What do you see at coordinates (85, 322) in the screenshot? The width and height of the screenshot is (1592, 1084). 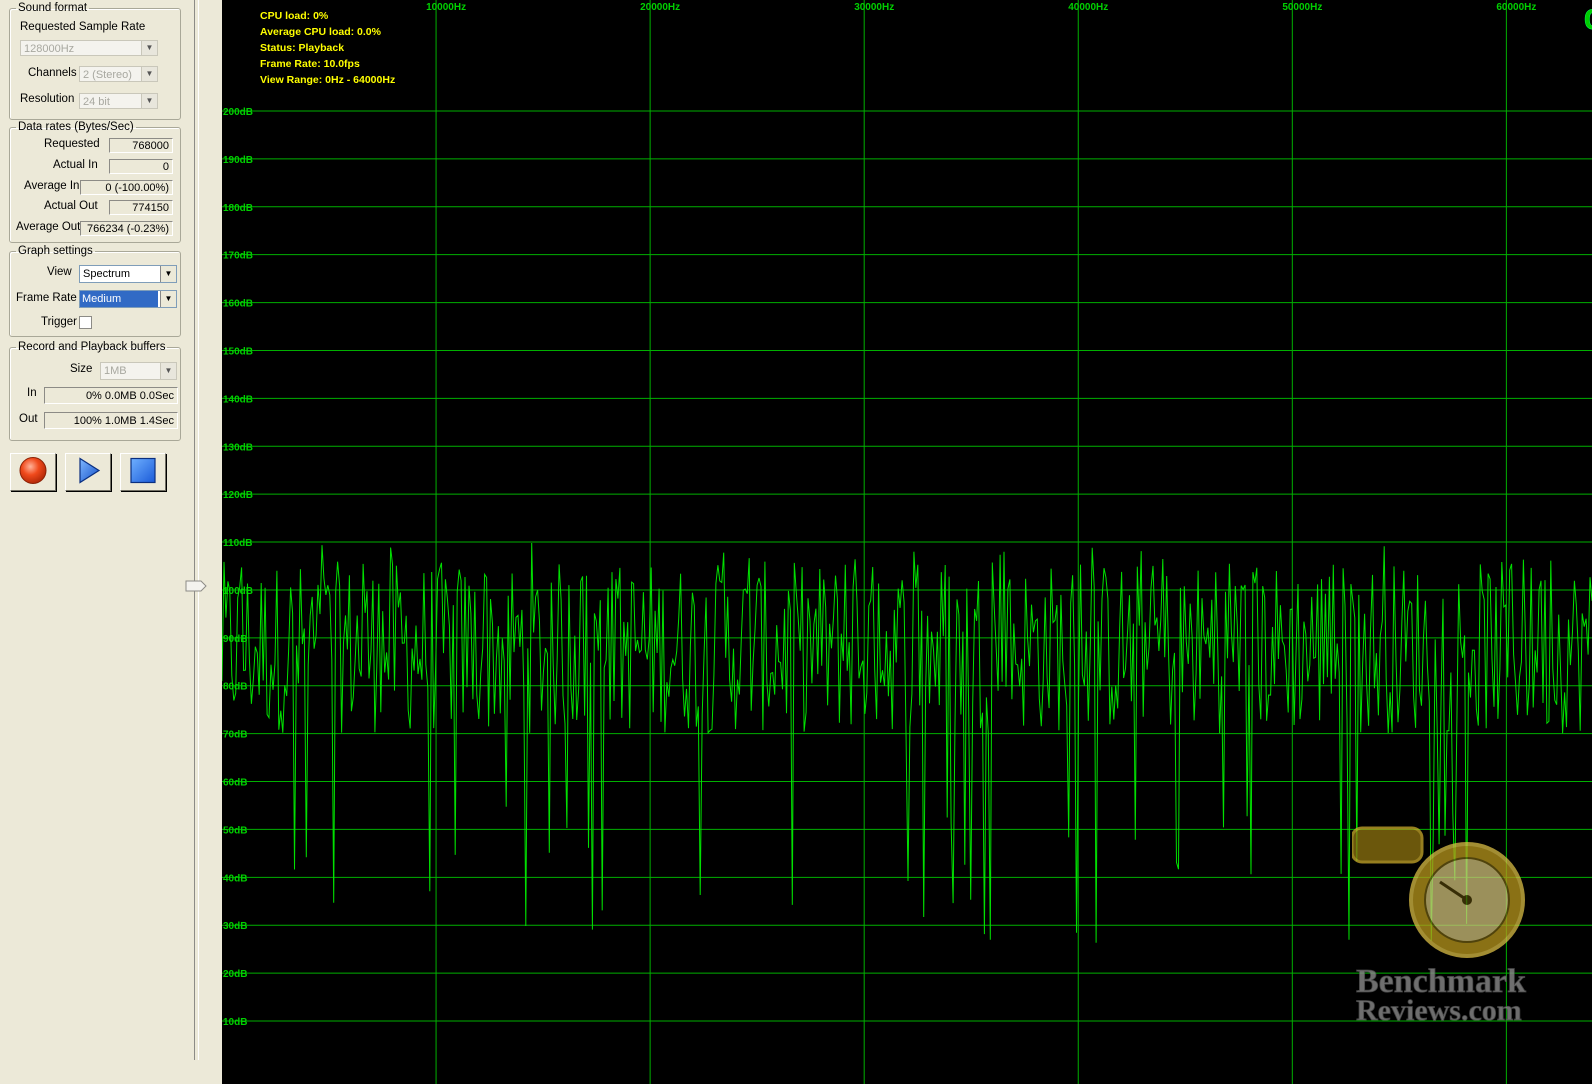 I see `trigger-checkbox` at bounding box center [85, 322].